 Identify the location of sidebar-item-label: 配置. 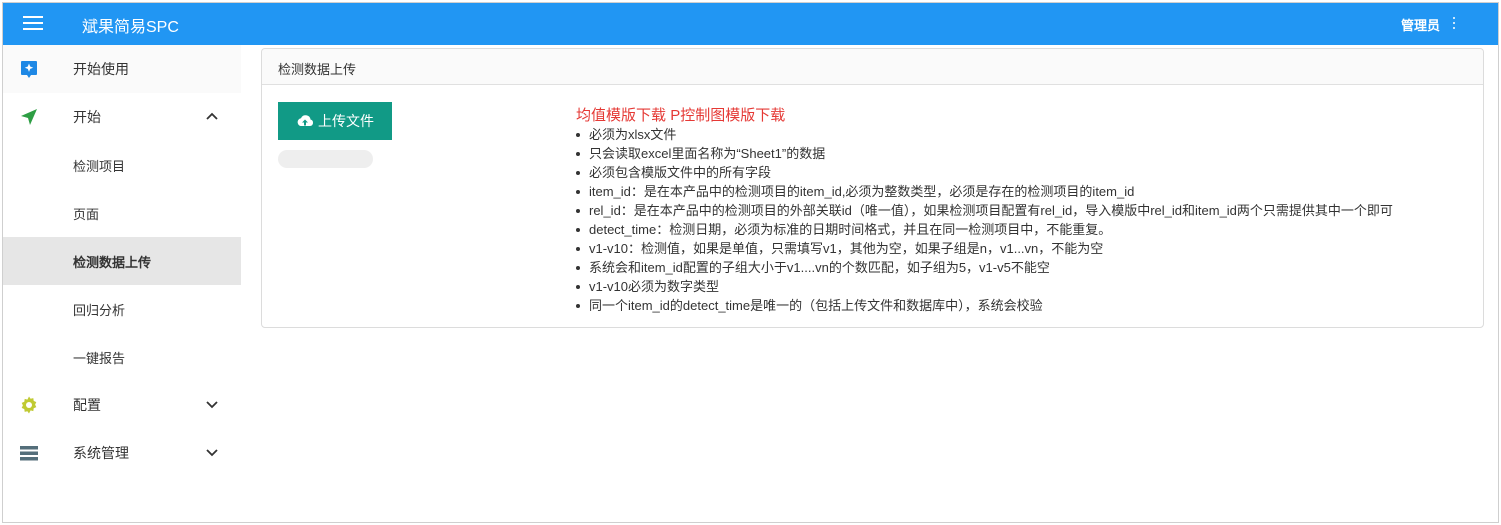
(87, 405).